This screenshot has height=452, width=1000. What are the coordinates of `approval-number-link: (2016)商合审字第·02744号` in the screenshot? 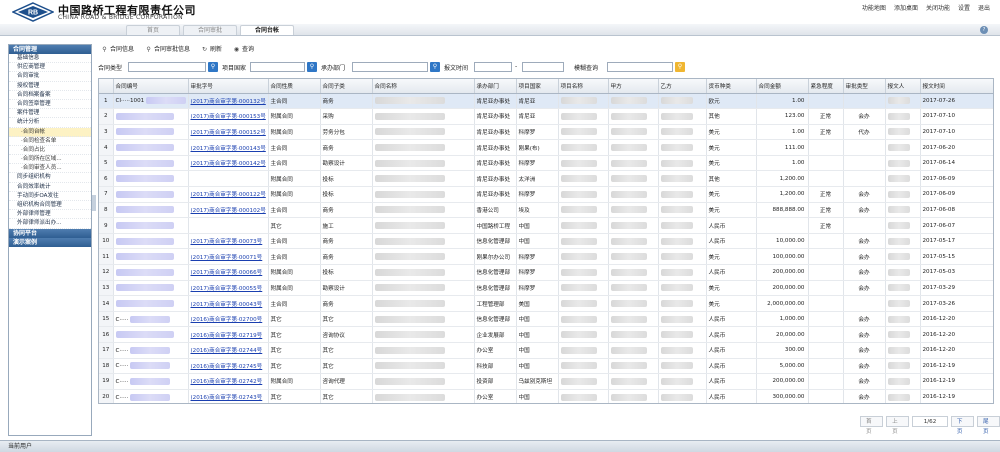 It's located at (227, 351).